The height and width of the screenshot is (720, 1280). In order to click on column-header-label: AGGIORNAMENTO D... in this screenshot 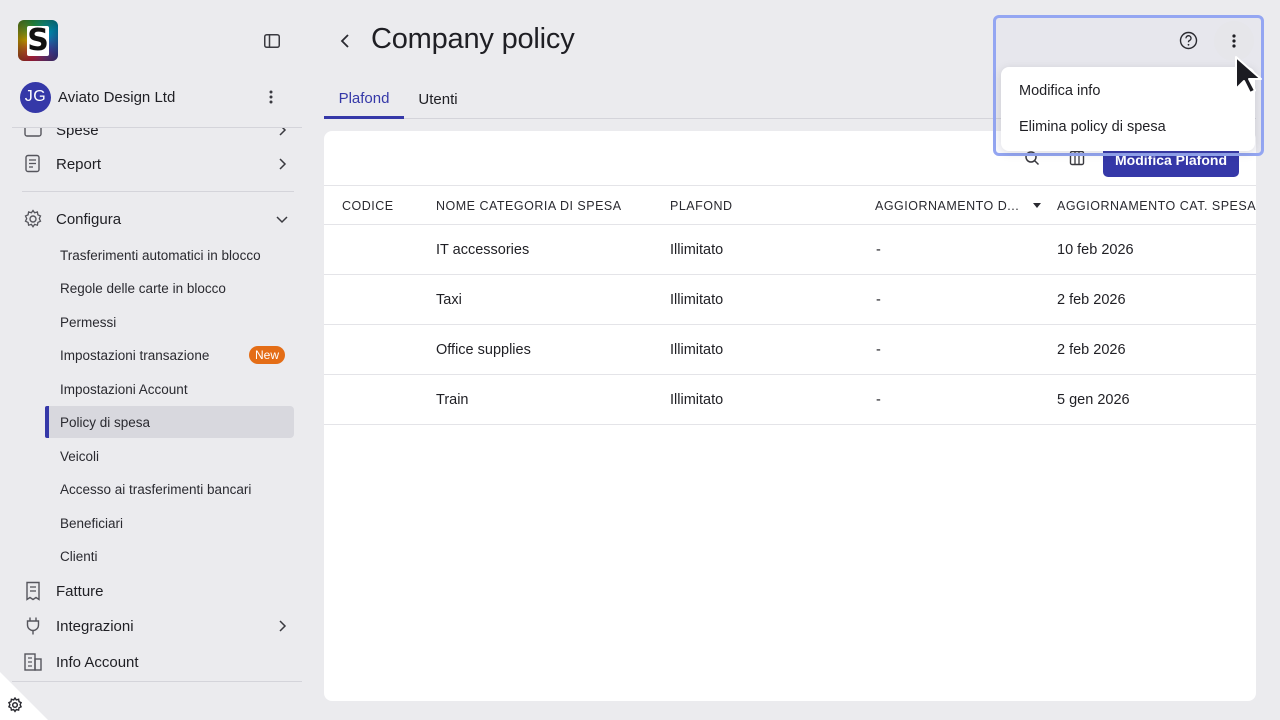, I will do `click(947, 206)`.